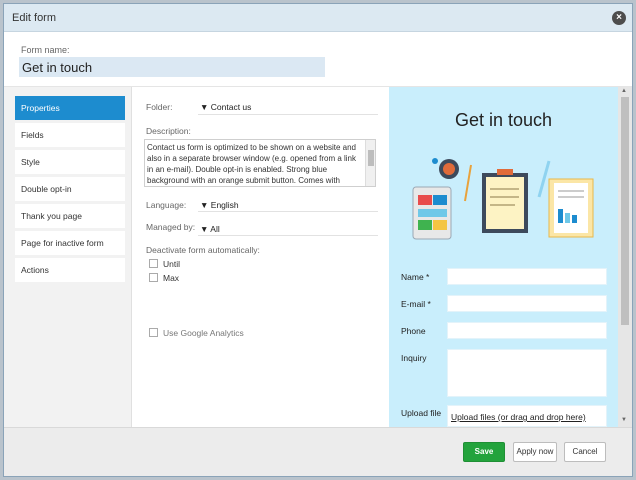  I want to click on max-checkbox, so click(153, 277).